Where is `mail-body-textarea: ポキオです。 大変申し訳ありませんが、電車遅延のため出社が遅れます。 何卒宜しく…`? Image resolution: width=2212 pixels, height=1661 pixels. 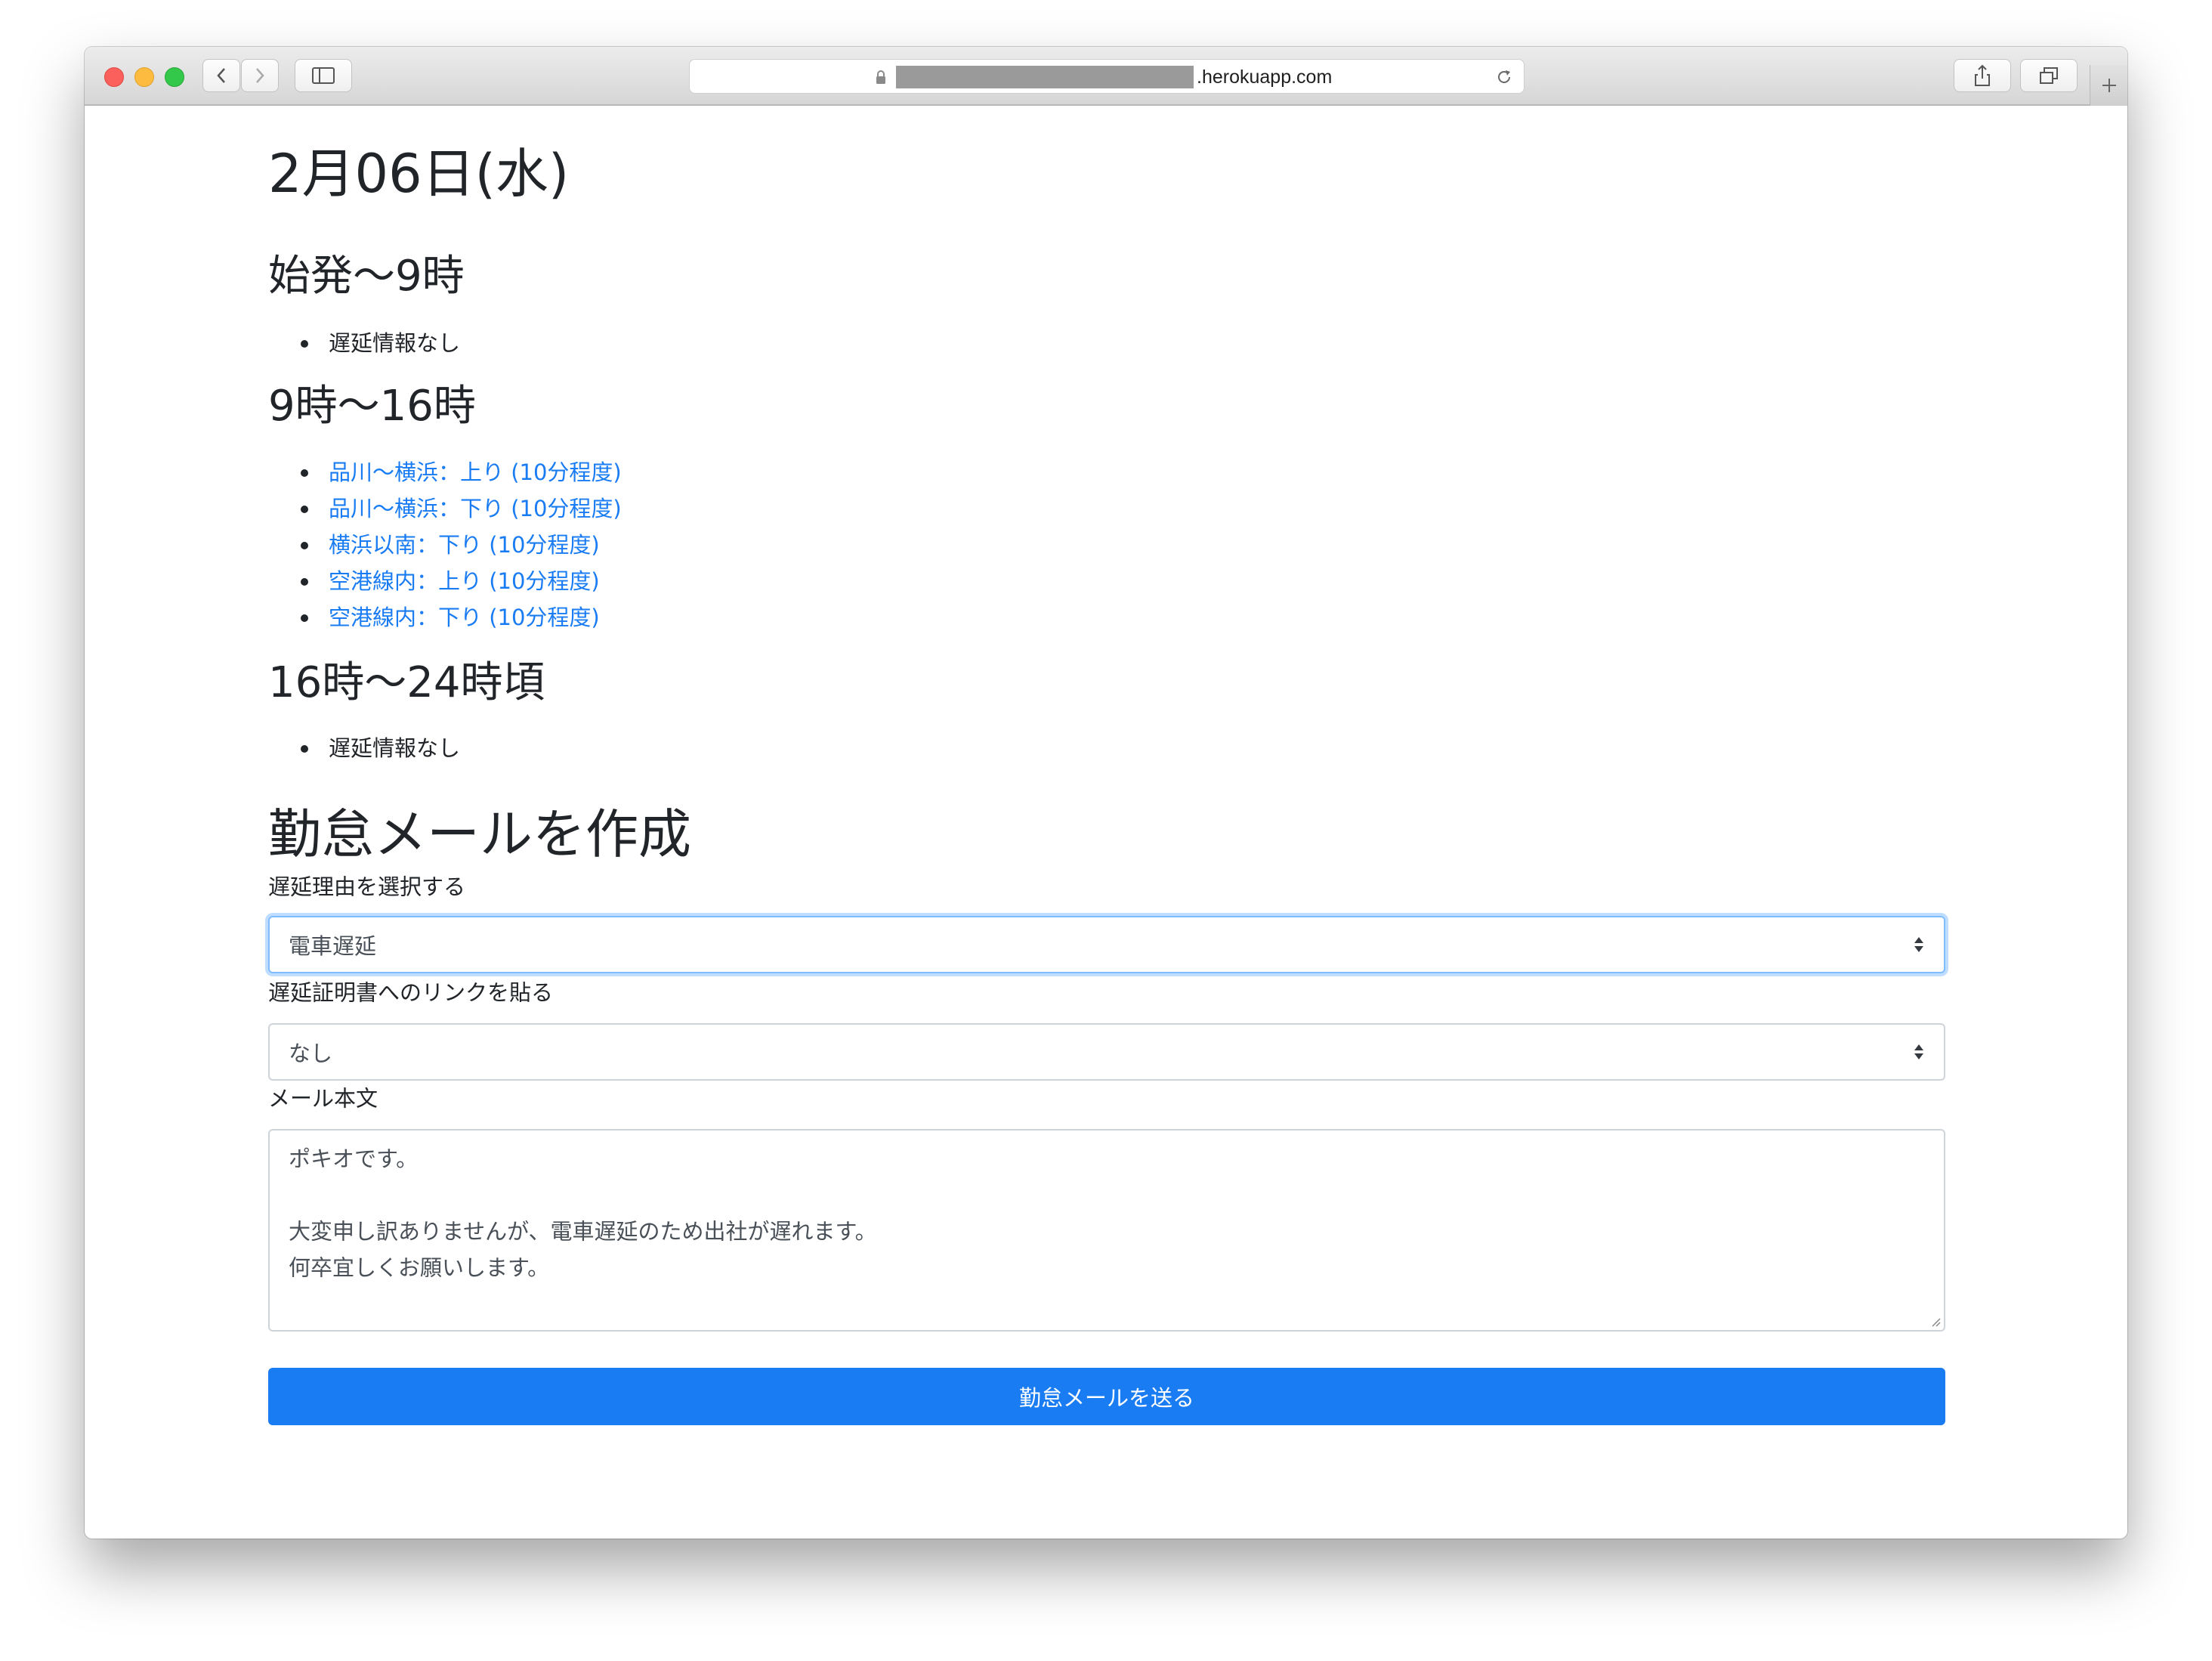
mail-body-textarea: ポキオです。 大変申し訳ありませんが、電車遅延のため出社が遅れます。 何卒宜しく… is located at coordinates (1107, 1230).